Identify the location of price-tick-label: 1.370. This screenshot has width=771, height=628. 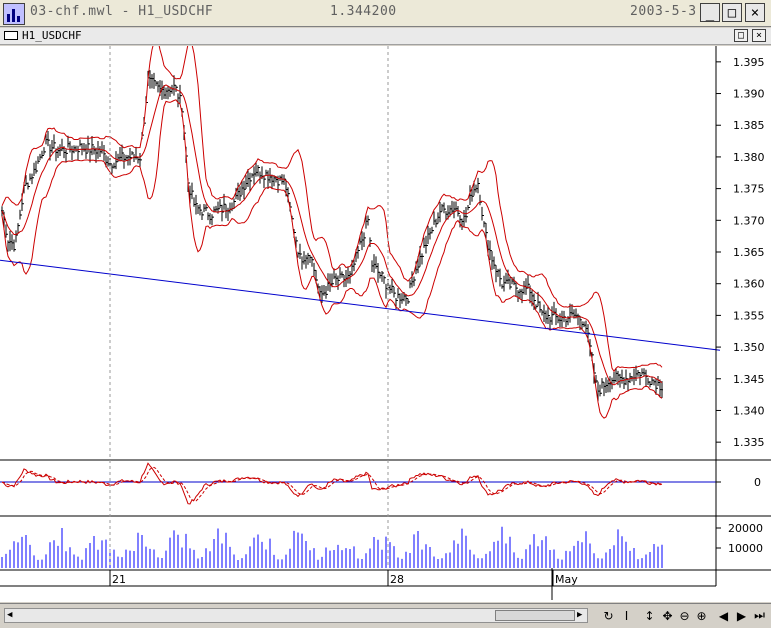
(749, 220).